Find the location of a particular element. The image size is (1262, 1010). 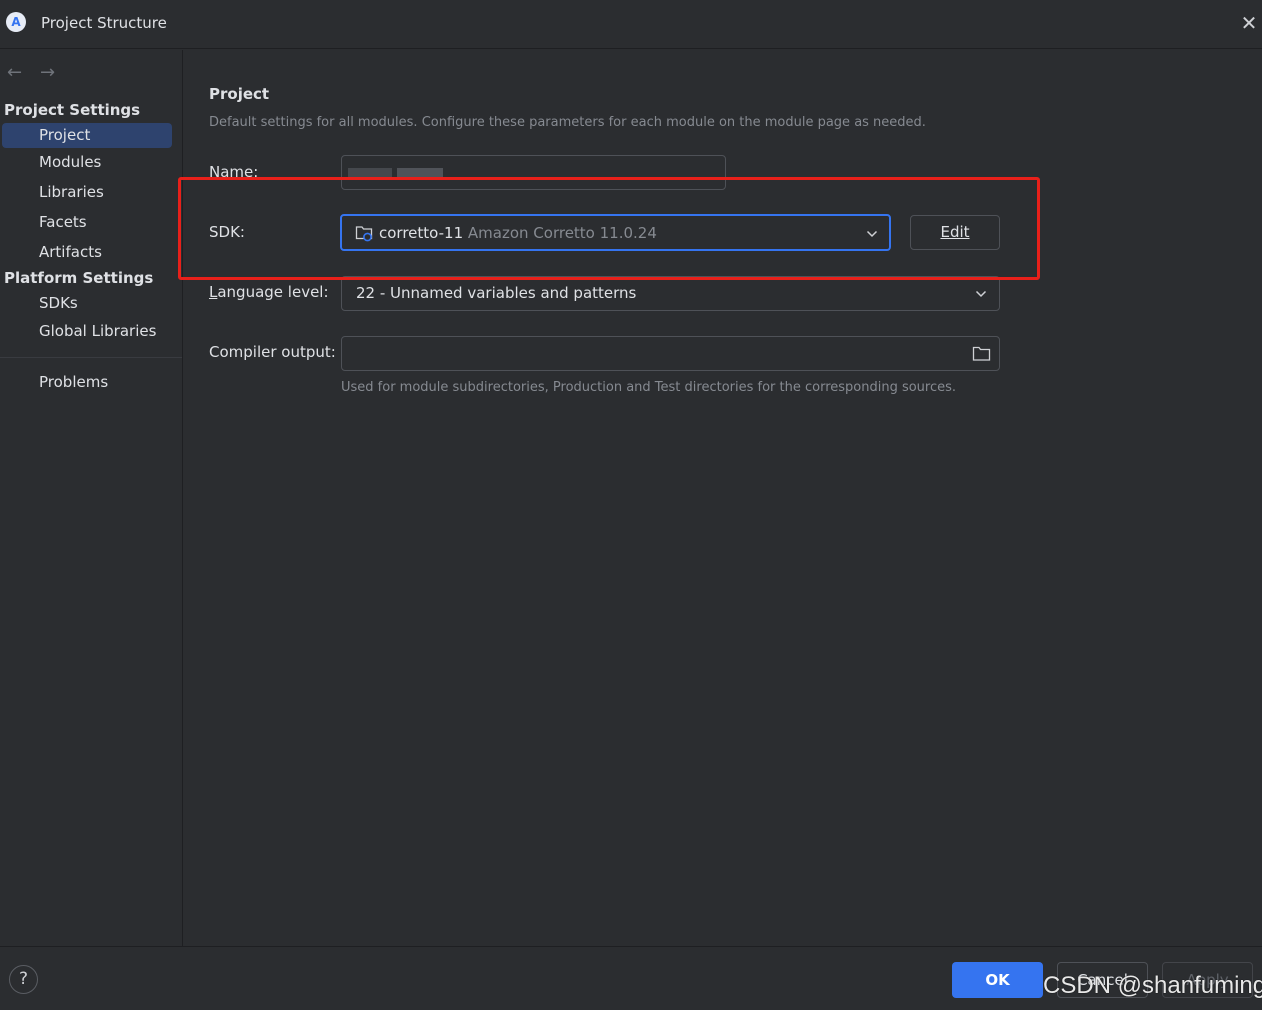

platform-settings-title: Platform Settings is located at coordinates (79, 278).